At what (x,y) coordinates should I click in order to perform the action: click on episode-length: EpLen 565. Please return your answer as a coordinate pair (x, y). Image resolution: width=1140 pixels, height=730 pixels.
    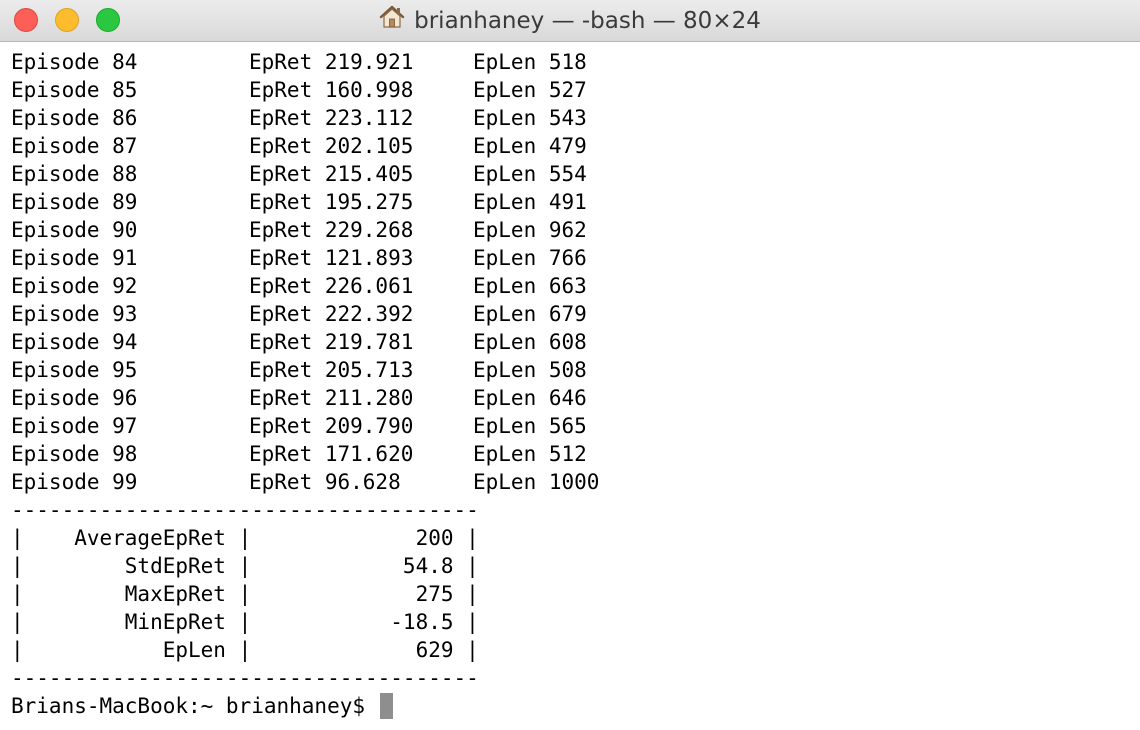
    Looking at the image, I should click on (530, 426).